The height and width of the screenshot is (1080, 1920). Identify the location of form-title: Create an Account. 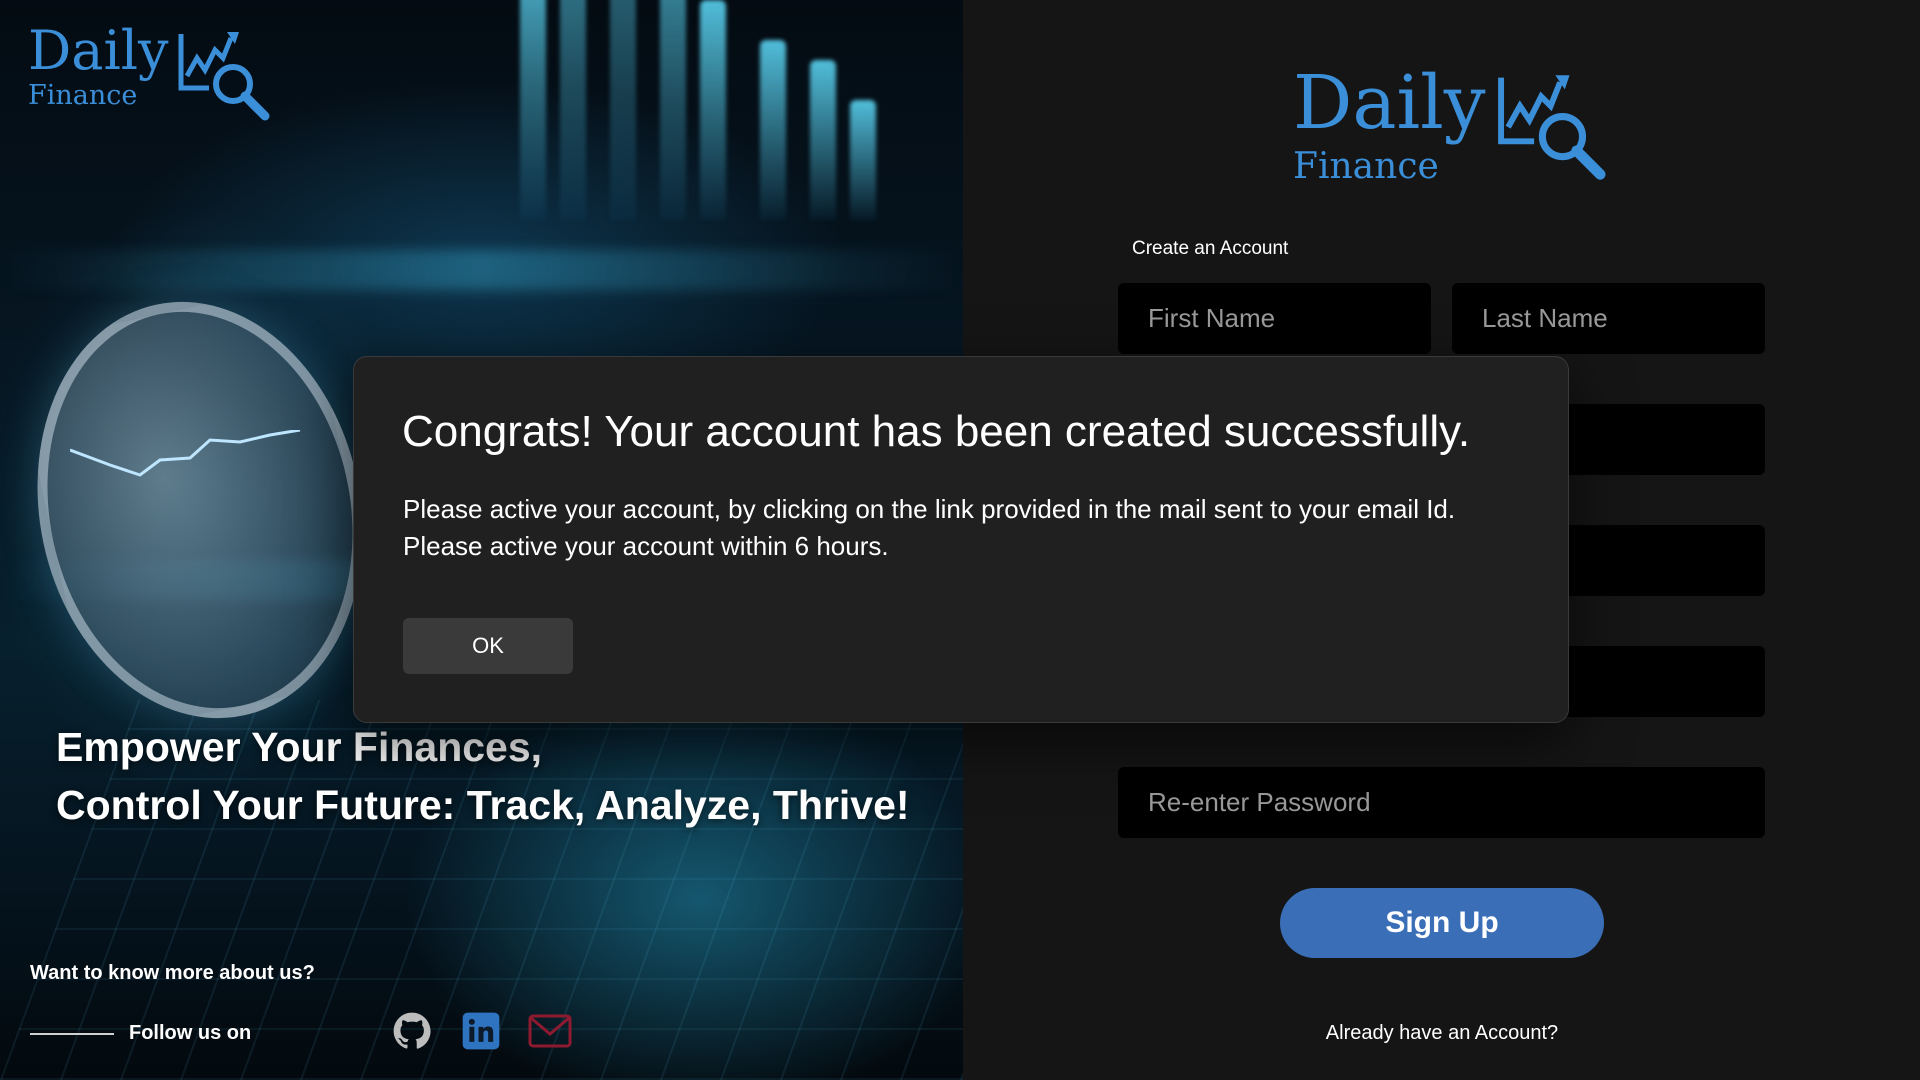
(1210, 248).